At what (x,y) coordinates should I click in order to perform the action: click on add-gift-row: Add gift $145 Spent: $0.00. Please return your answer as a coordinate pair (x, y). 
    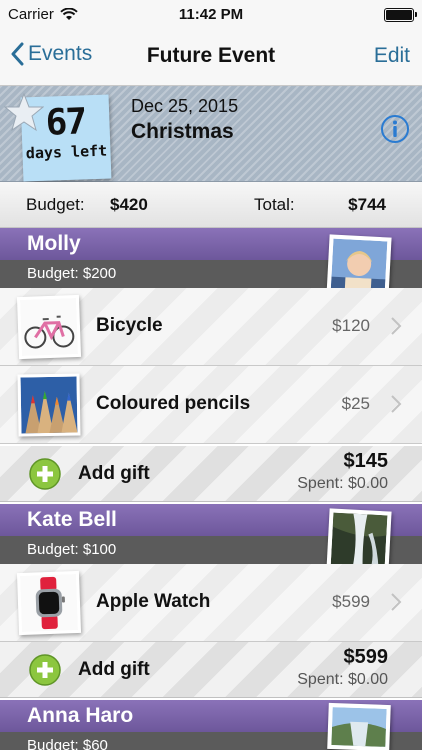
    Looking at the image, I should click on (211, 474).